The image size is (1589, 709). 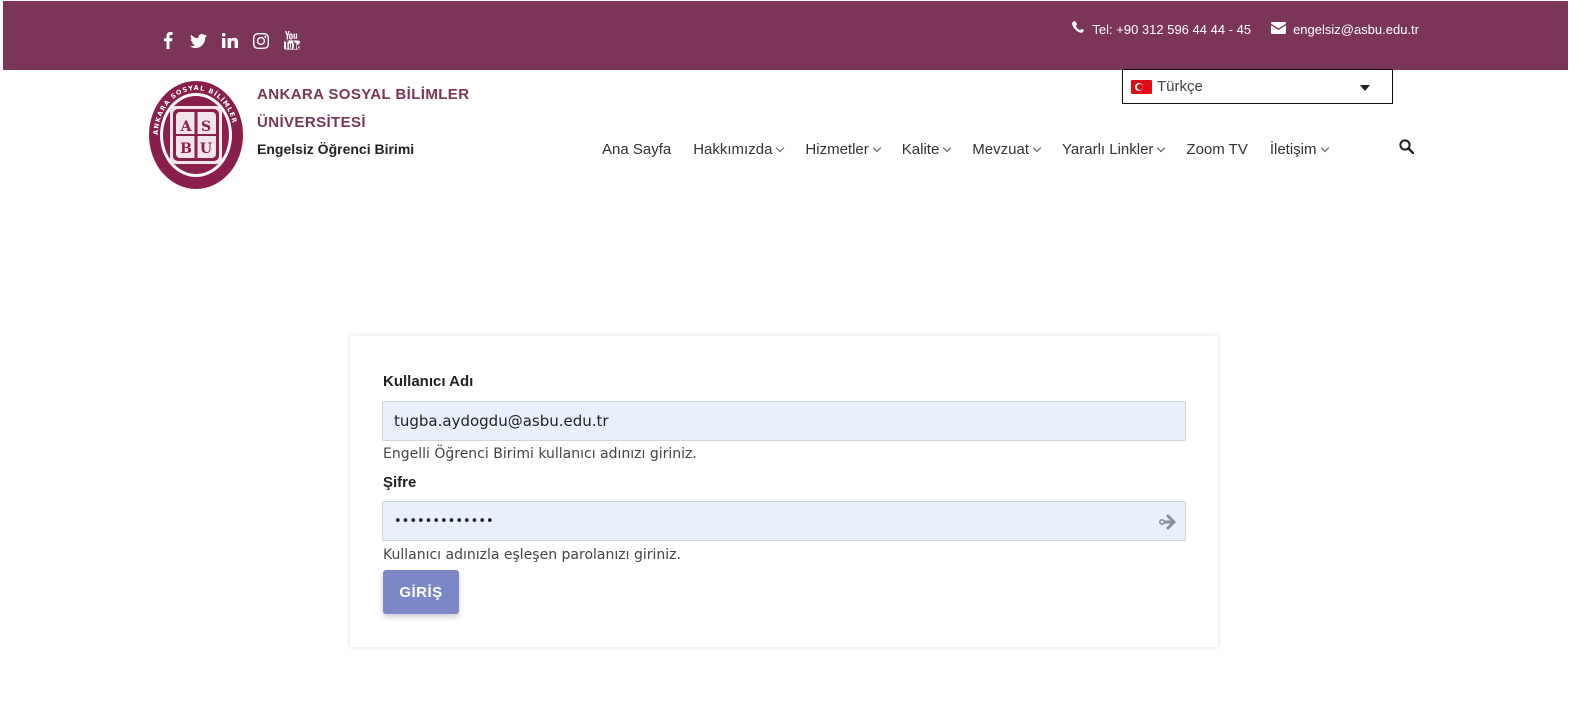 What do you see at coordinates (167, 40) in the screenshot?
I see `facebook-icon` at bounding box center [167, 40].